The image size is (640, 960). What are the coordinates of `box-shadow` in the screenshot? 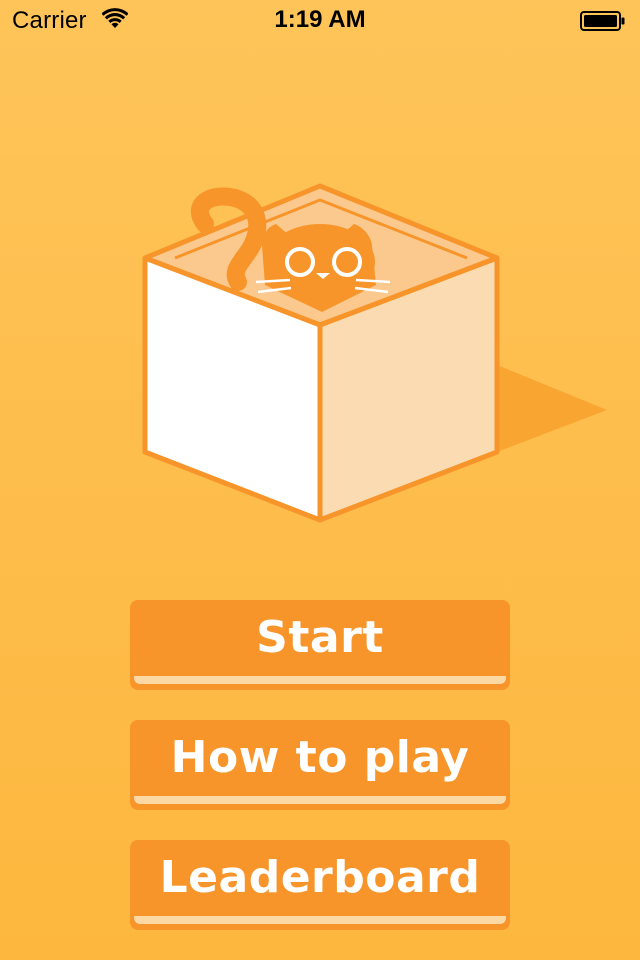 It's located at (552, 408).